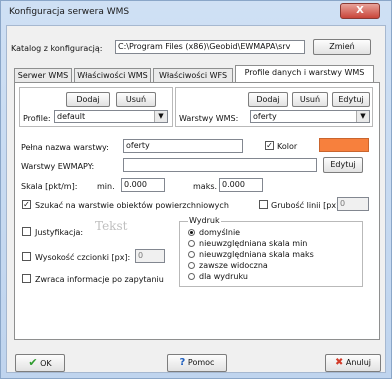 The height and width of the screenshot is (379, 392). I want to click on justify-checkbox, so click(26, 231).